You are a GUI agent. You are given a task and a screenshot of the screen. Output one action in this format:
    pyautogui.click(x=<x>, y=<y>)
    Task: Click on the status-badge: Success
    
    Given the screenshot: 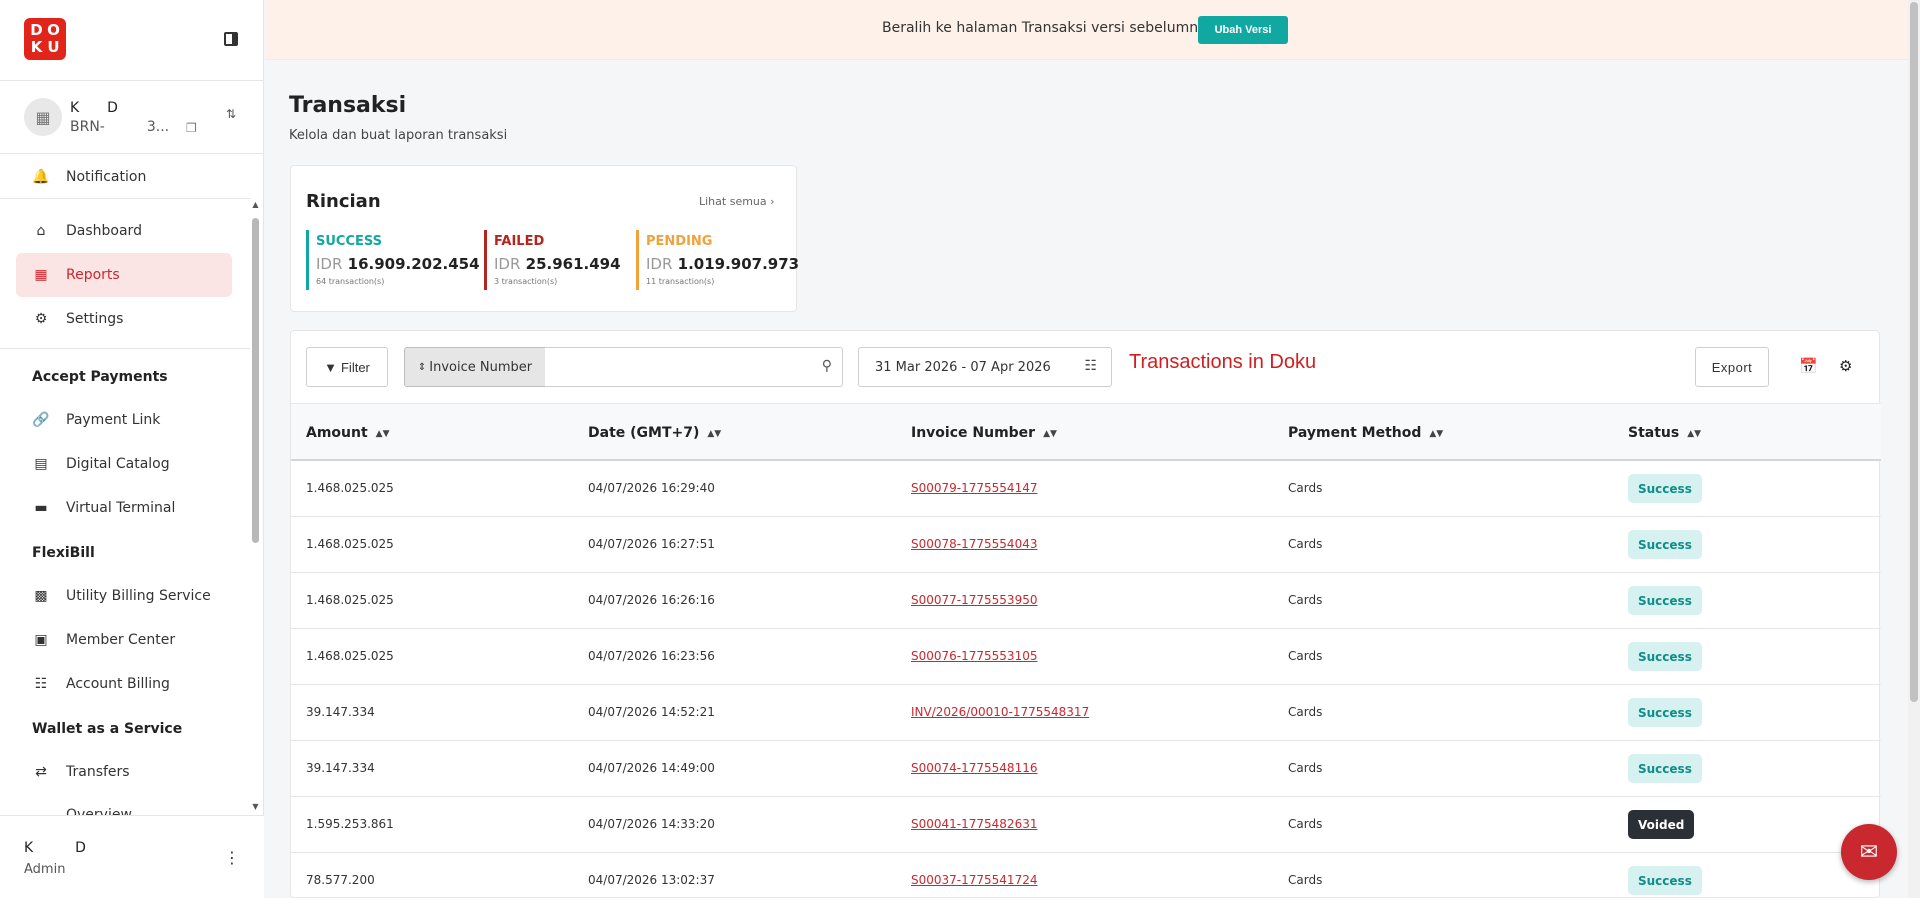 What is the action you would take?
    pyautogui.click(x=1665, y=768)
    